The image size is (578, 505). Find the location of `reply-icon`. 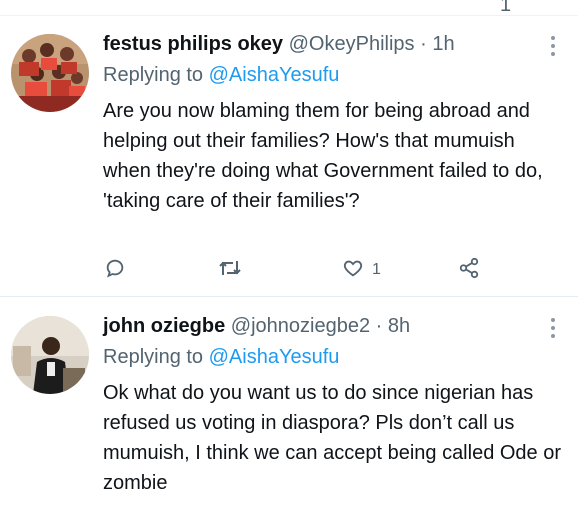

reply-icon is located at coordinates (115, 270).